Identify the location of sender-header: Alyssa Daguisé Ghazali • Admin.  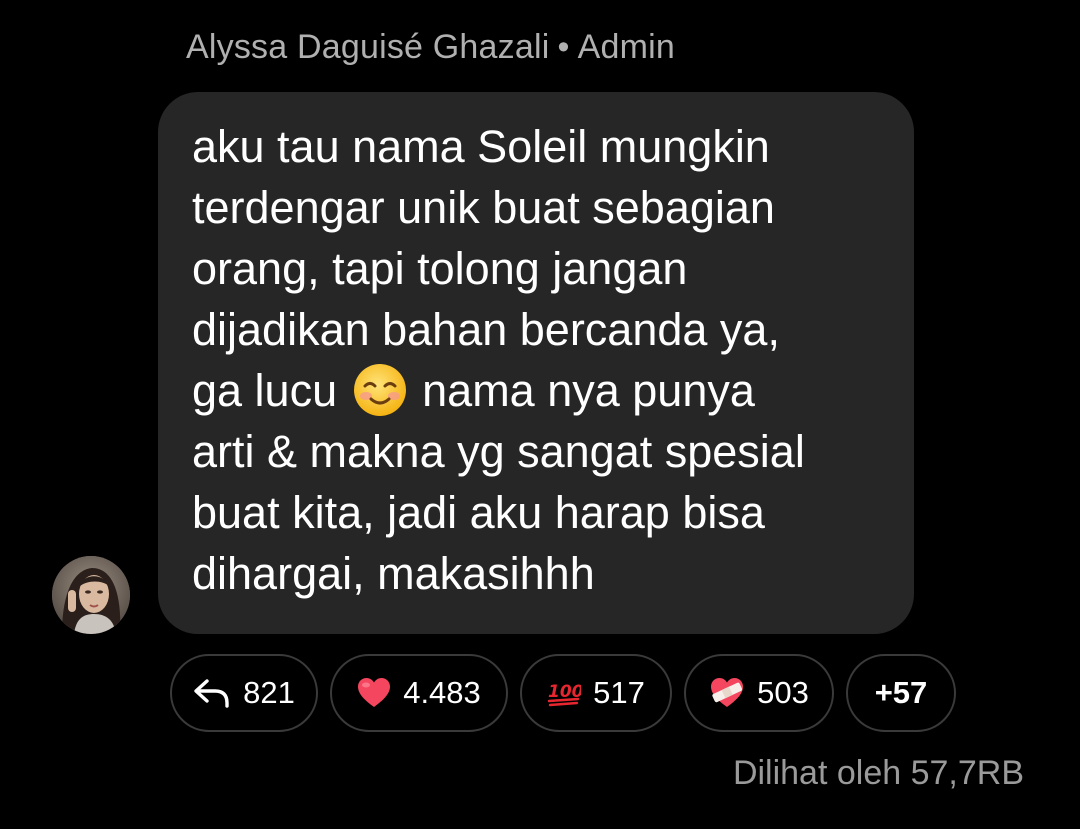
(430, 47).